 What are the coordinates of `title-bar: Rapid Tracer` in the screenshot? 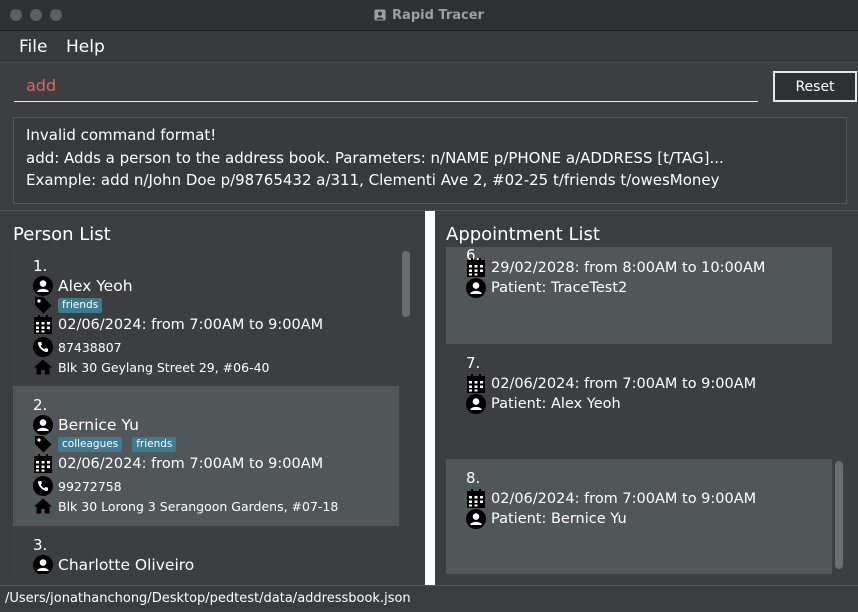 It's located at (429, 15).